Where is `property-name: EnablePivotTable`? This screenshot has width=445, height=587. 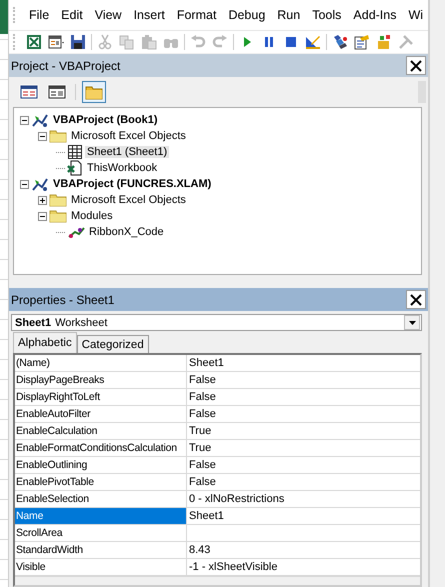 property-name: EnablePivotTable is located at coordinates (101, 482).